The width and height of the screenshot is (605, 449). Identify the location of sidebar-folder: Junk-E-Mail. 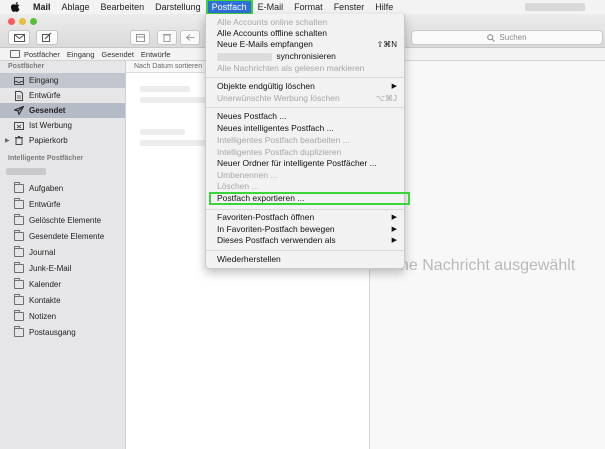
(62, 268).